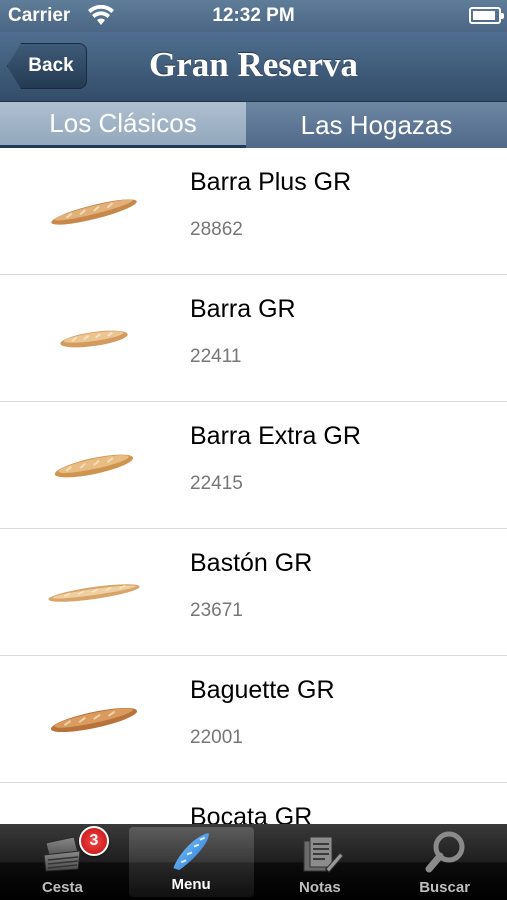 This screenshot has width=507, height=900. Describe the element at coordinates (445, 852) in the screenshot. I see `magnifier-icon` at that location.